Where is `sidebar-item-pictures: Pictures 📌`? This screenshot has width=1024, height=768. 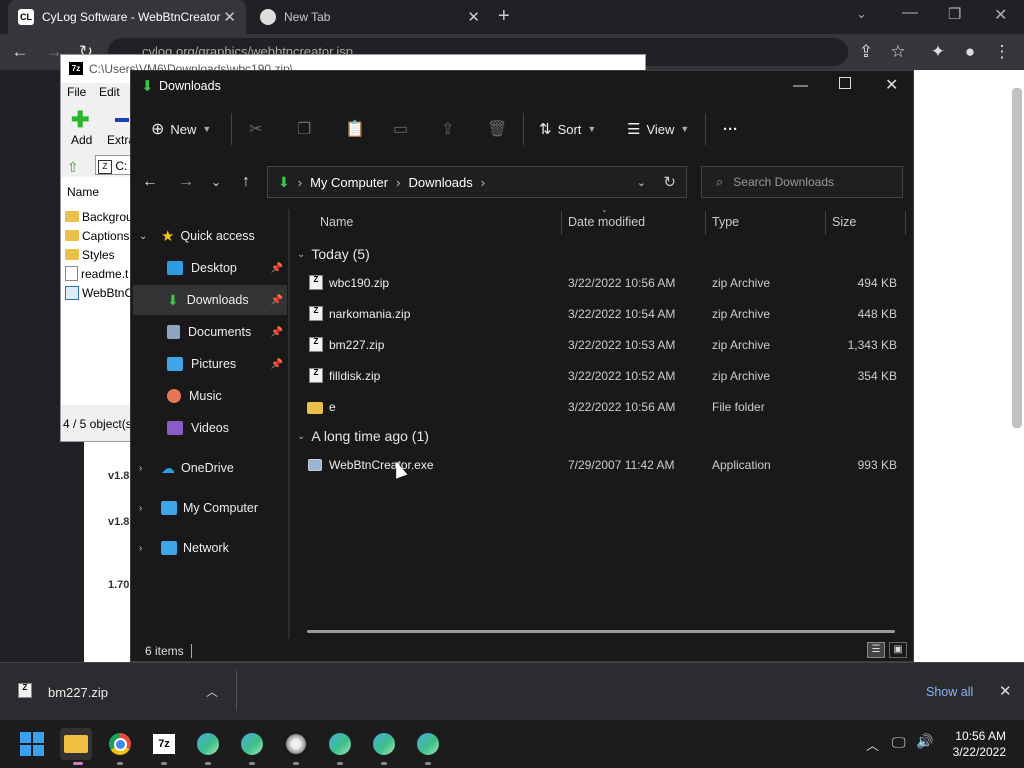
sidebar-item-pictures: Pictures 📌 is located at coordinates (209, 364).